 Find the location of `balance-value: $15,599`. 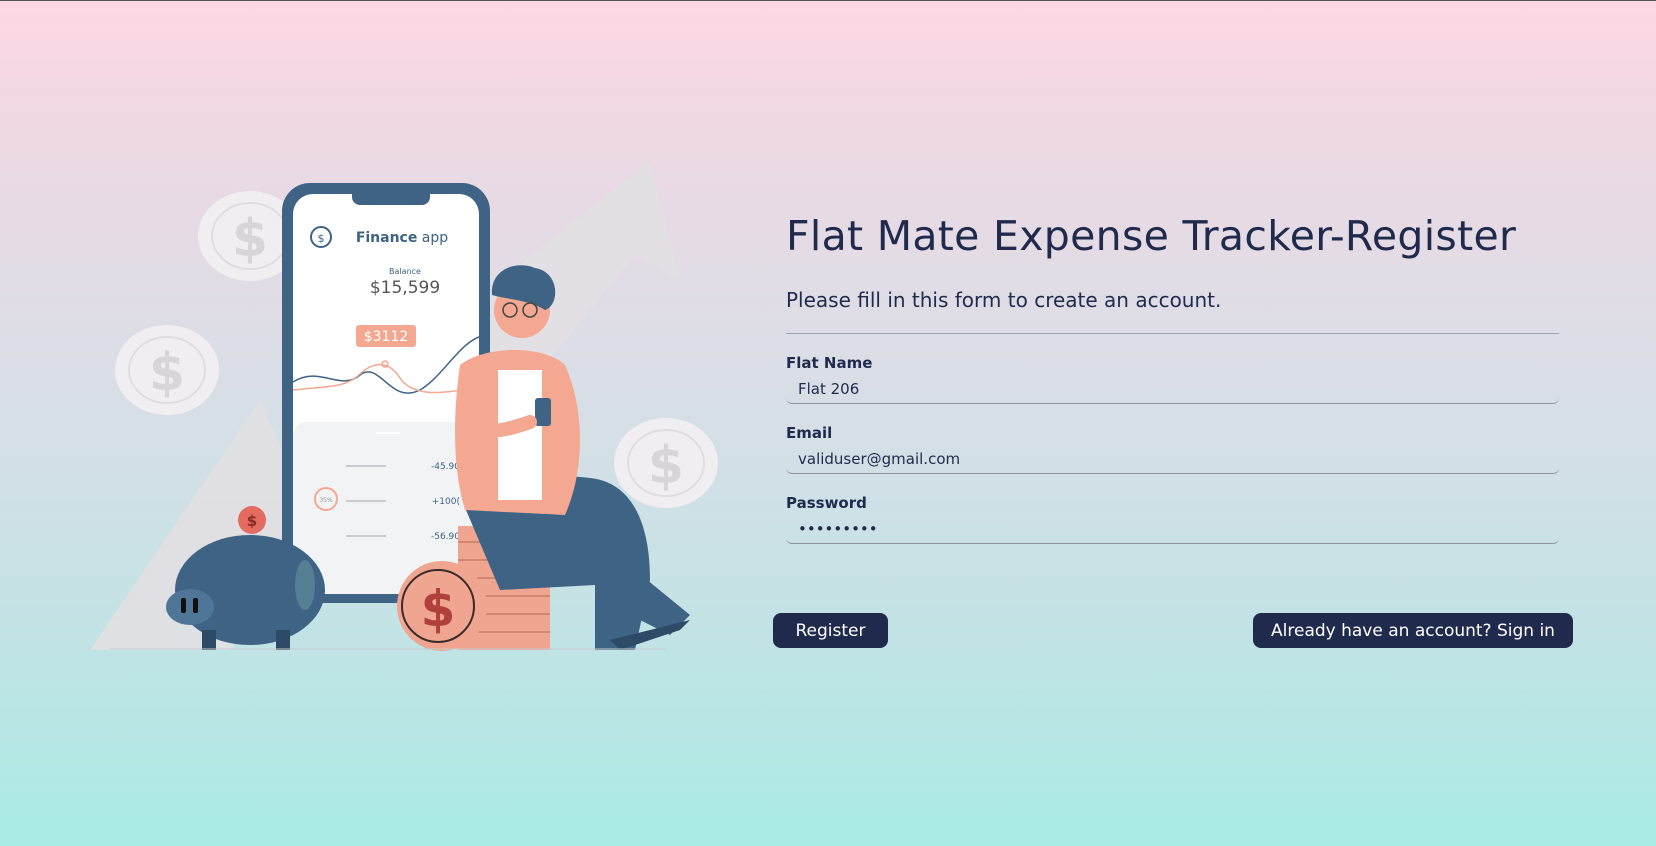

balance-value: $15,599 is located at coordinates (405, 288).